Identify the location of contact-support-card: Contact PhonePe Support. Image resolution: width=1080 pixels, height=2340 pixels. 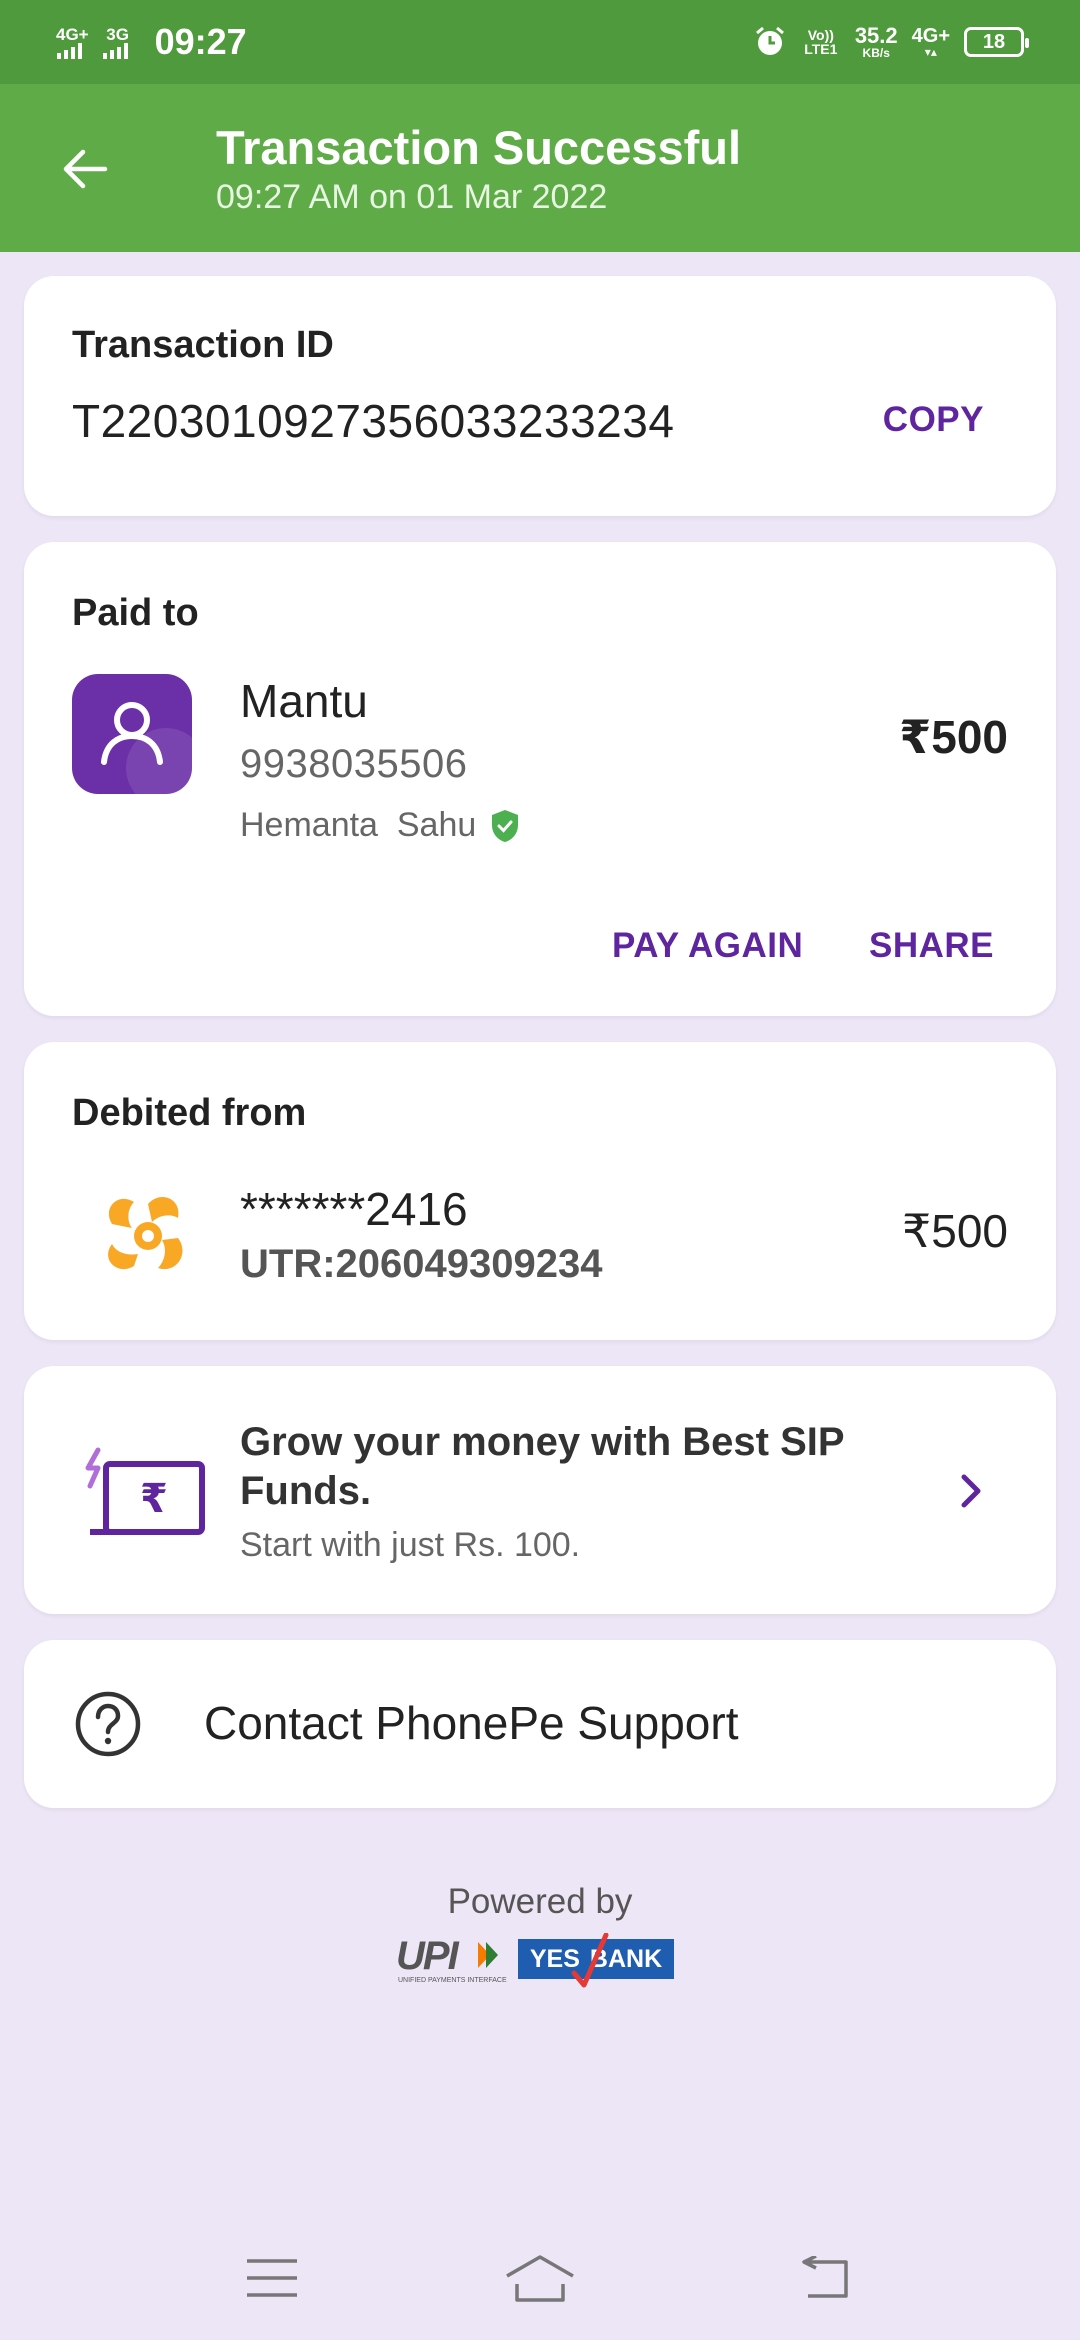
(540, 1724).